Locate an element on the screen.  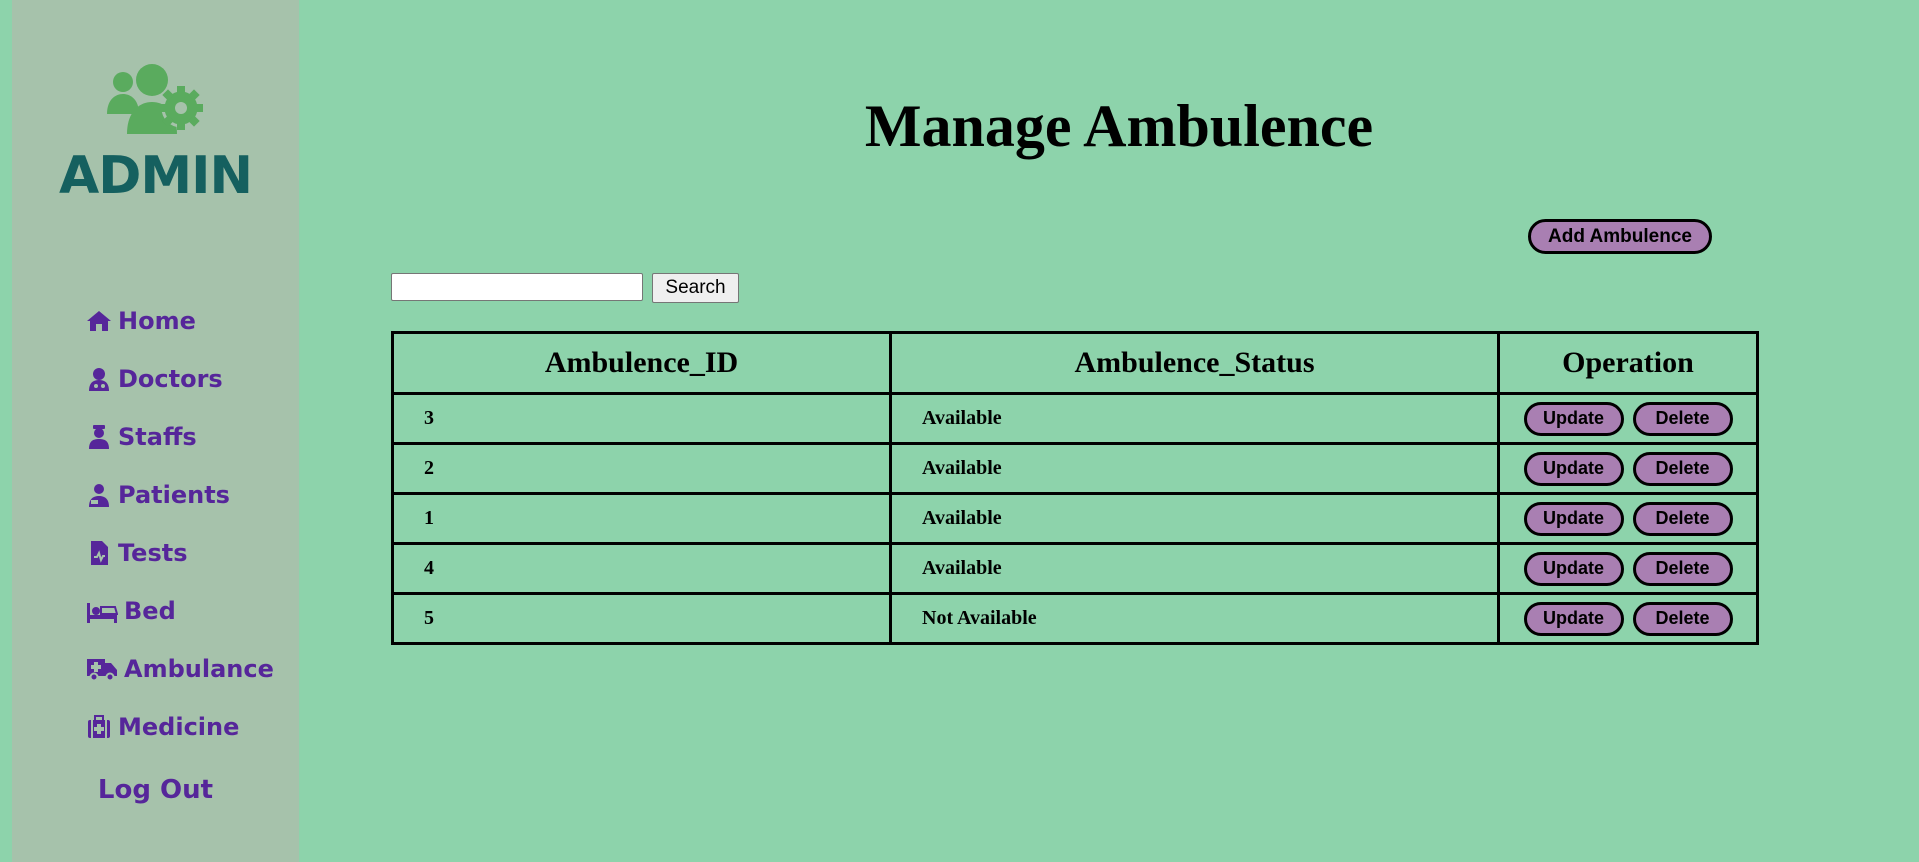
ambulance-id-cell: 1 is located at coordinates (641, 518).